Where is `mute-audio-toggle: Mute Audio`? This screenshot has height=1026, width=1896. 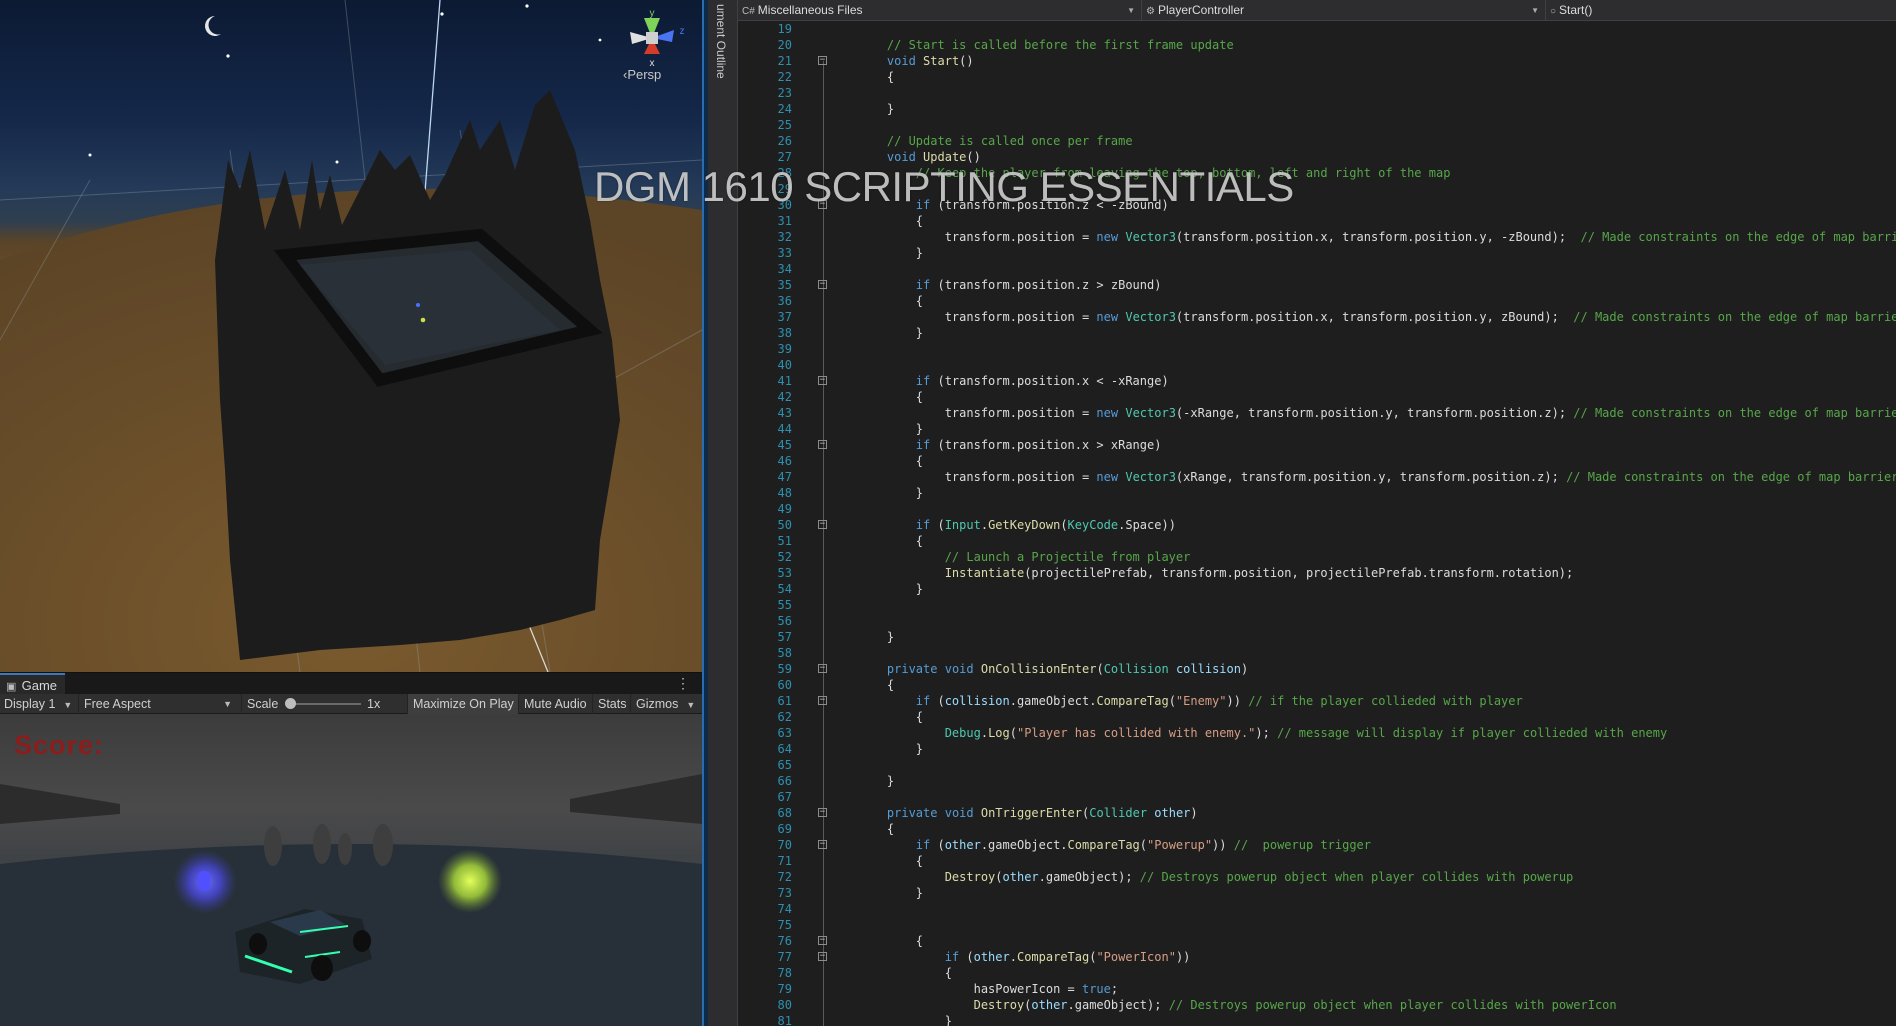
mute-audio-toggle: Mute Audio is located at coordinates (555, 704).